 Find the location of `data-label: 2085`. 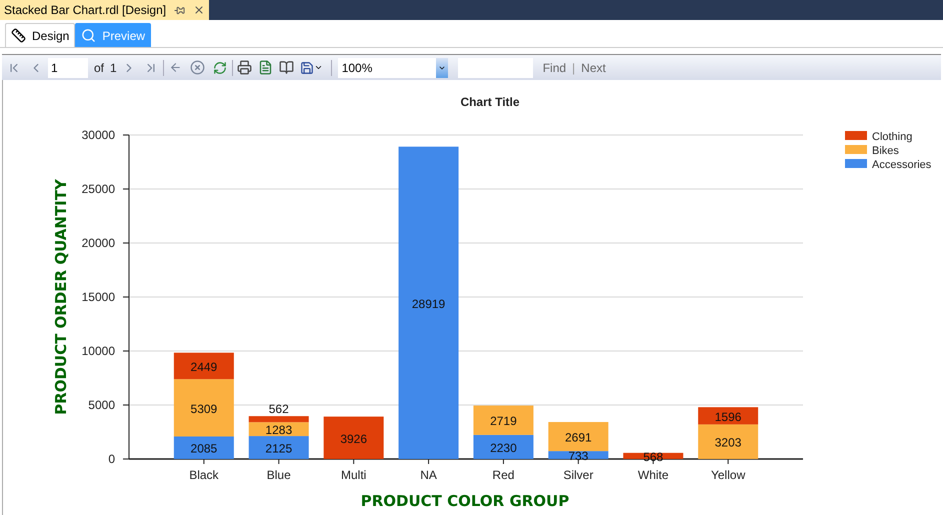

data-label: 2085 is located at coordinates (204, 449).